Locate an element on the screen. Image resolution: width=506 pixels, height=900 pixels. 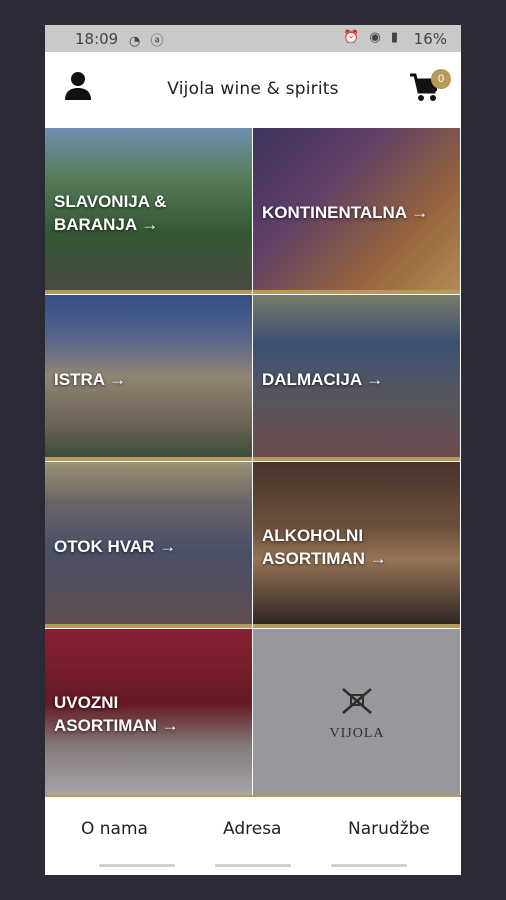
tile-label: ISTRA → is located at coordinates (90, 379).